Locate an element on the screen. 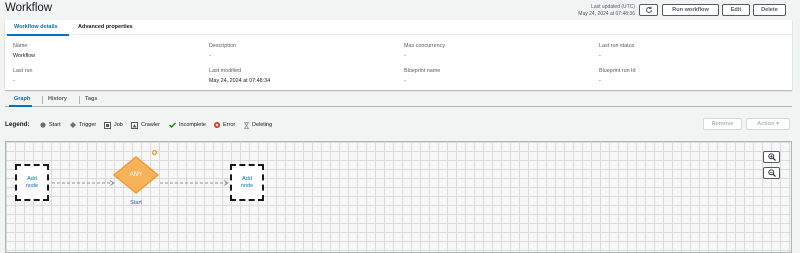  refresh-button is located at coordinates (648, 10).